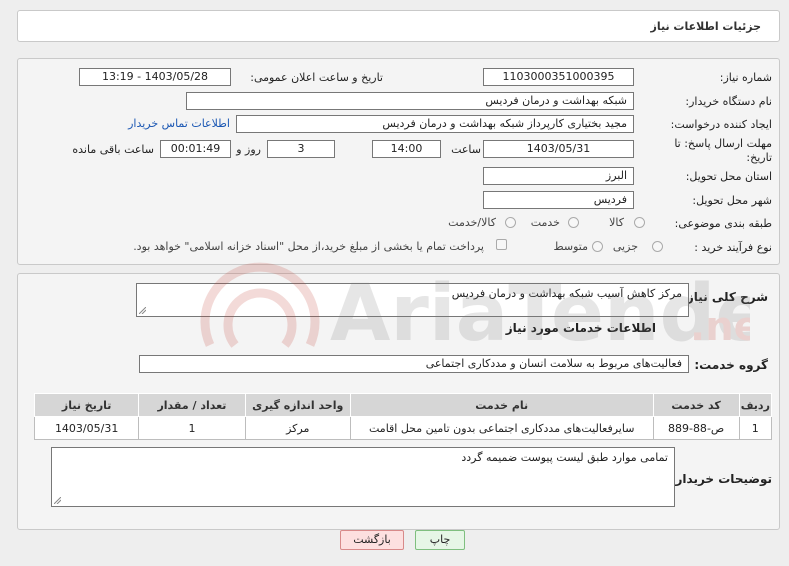  What do you see at coordinates (410, 101) in the screenshot?
I see `buyer-org-field: شبکه بهداشت و درمان فردیس` at bounding box center [410, 101].